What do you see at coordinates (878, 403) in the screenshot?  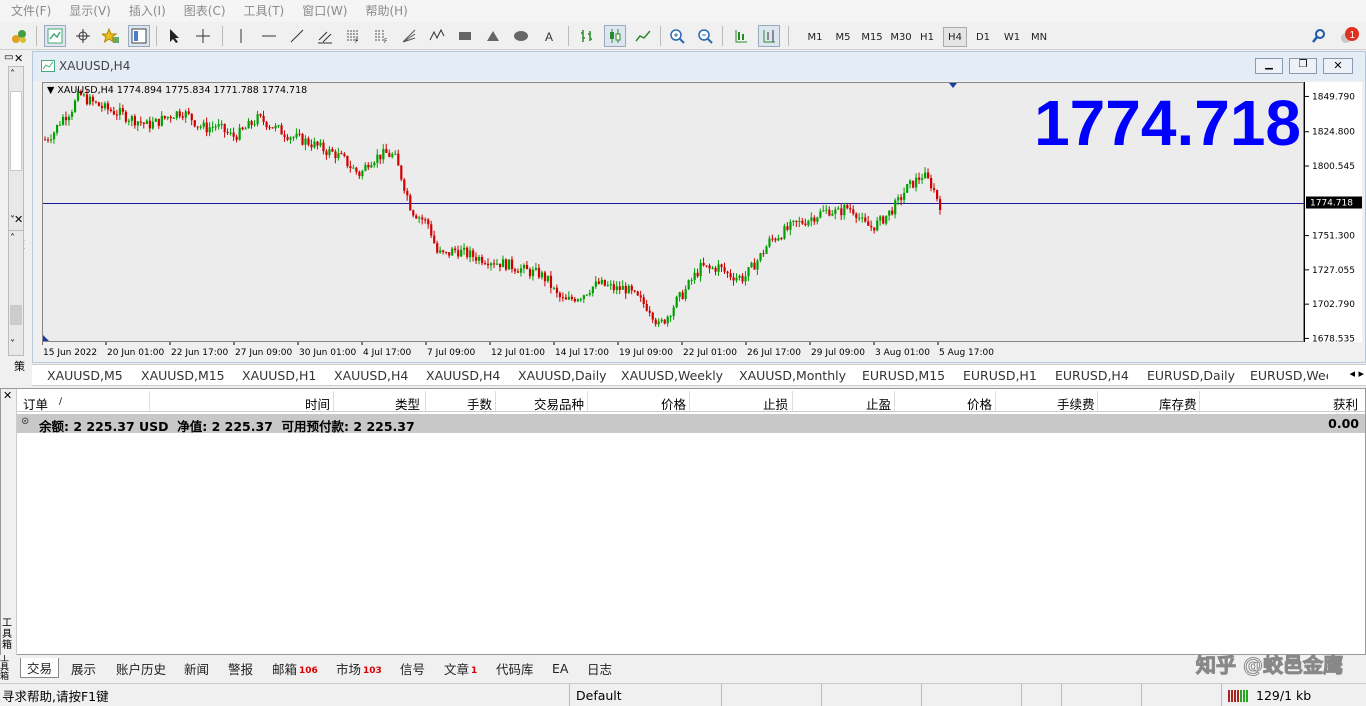 I see `col-take-profit: 止盈` at bounding box center [878, 403].